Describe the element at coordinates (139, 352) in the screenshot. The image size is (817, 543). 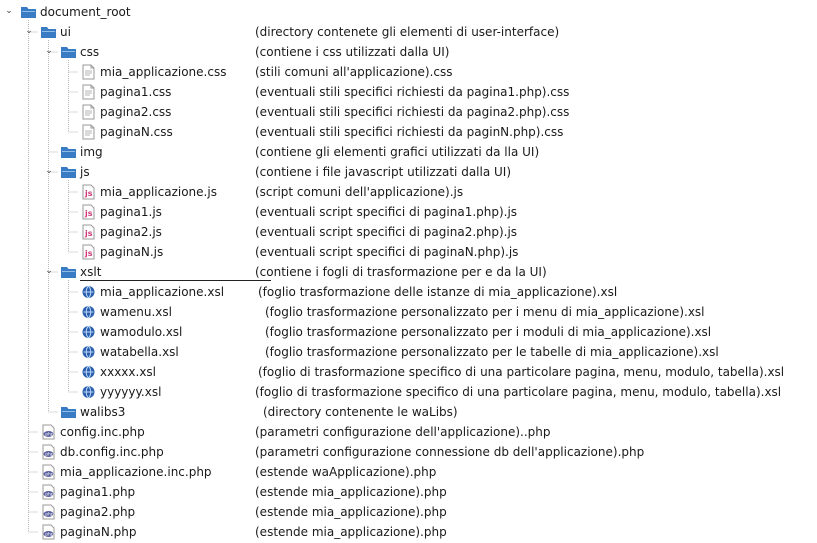
I see `tree-item-label: watabella.xsl` at that location.